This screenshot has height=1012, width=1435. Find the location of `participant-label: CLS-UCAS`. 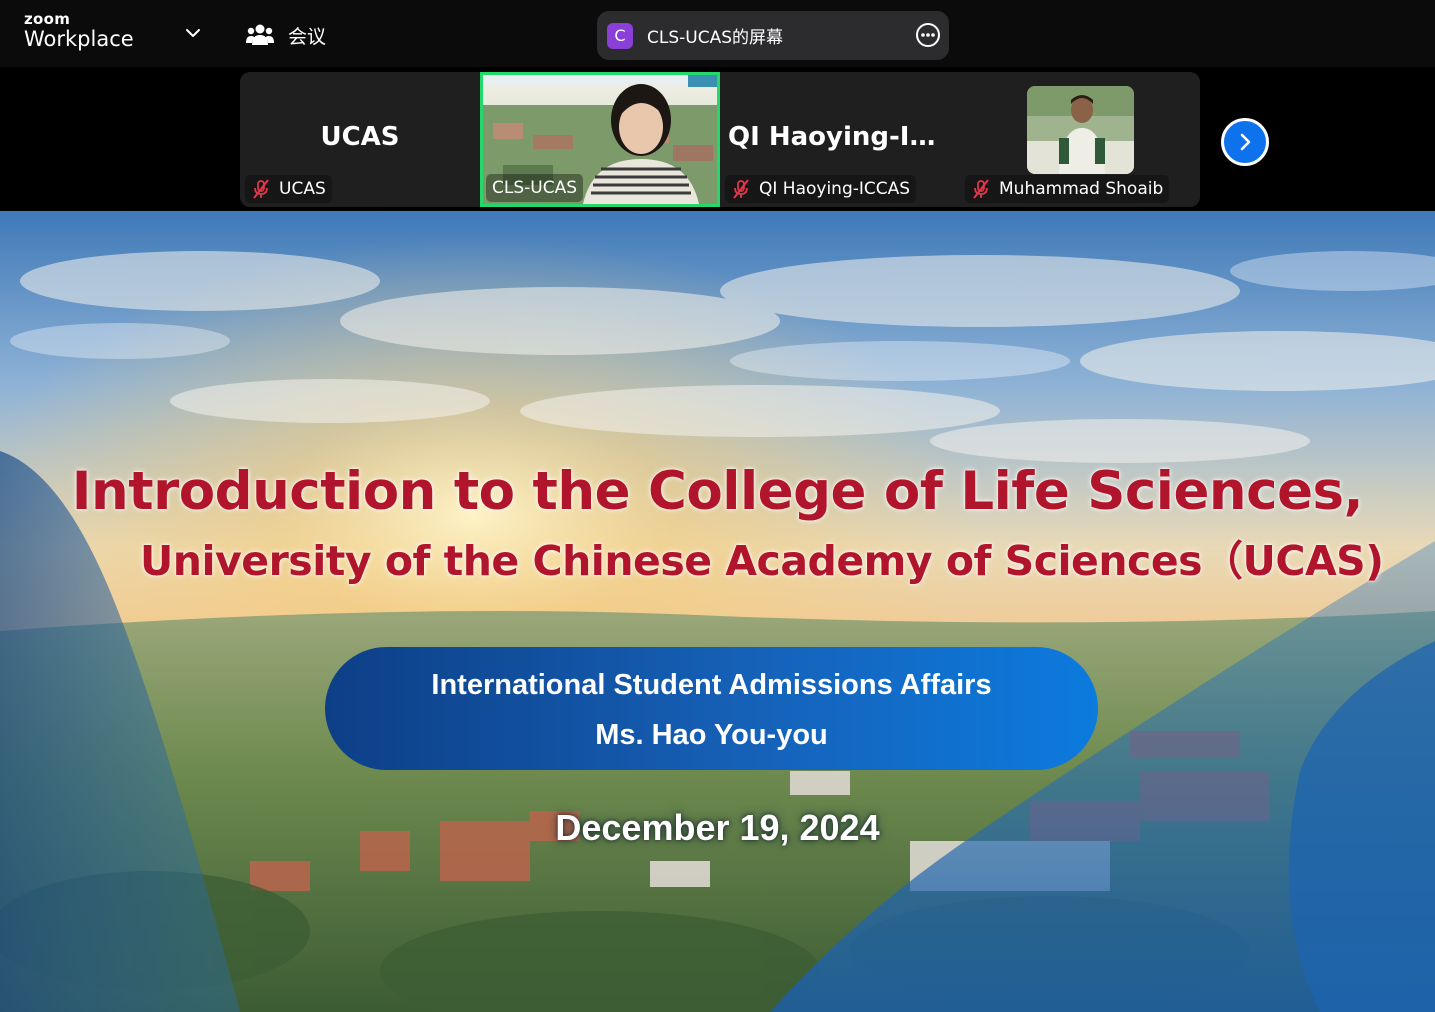

participant-label: CLS-UCAS is located at coordinates (534, 188).